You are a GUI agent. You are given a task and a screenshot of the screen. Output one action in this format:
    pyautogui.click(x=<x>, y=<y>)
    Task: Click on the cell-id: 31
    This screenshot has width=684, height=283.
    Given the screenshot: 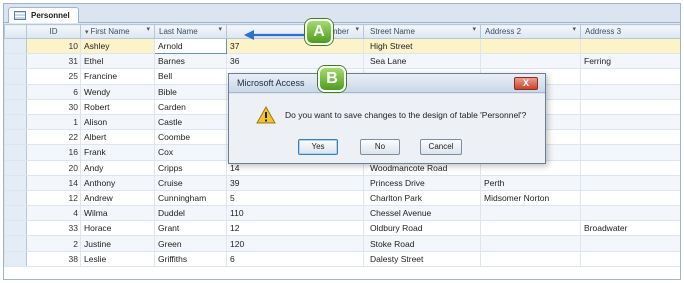 What is the action you would take?
    pyautogui.click(x=53, y=61)
    